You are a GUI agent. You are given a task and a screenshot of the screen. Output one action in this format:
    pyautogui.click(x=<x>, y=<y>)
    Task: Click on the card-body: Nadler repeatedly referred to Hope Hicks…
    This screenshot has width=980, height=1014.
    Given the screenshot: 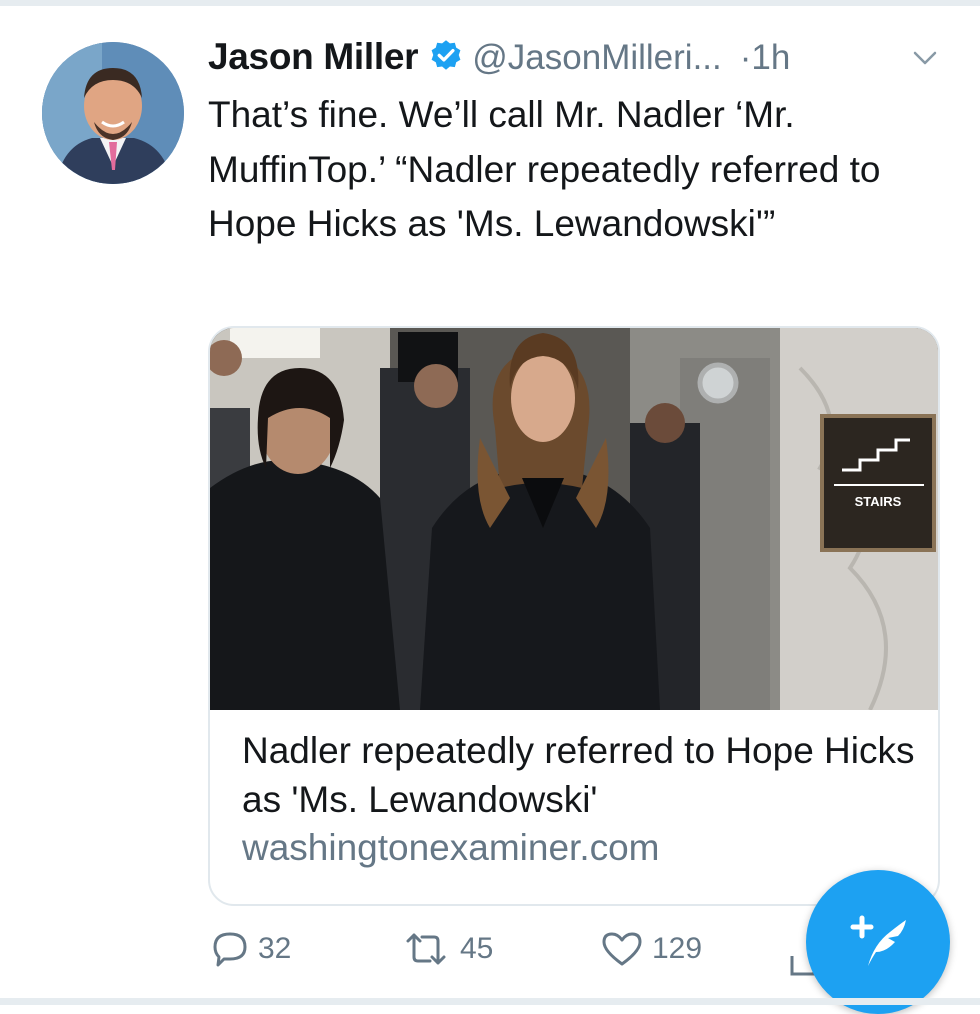 What is the action you would take?
    pyautogui.click(x=582, y=799)
    